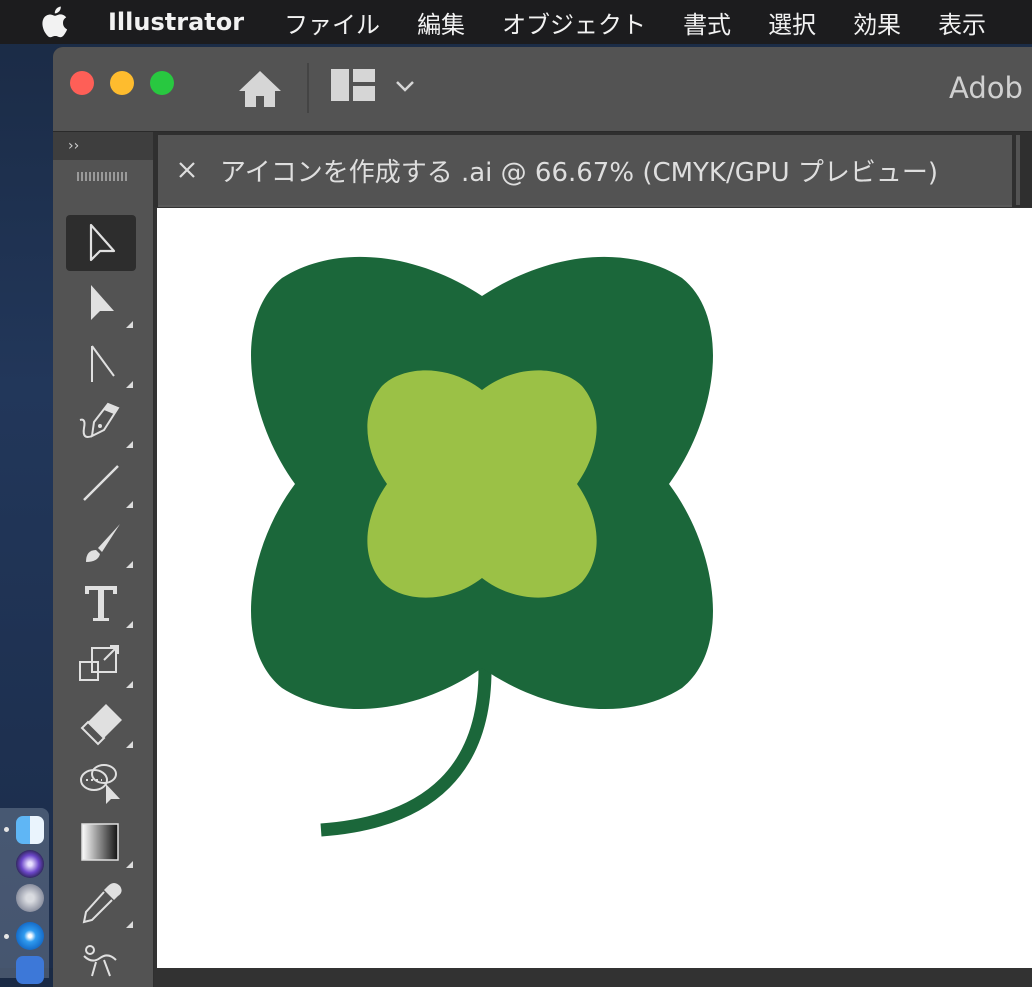  I want to click on tools-panel: ››, so click(103, 559).